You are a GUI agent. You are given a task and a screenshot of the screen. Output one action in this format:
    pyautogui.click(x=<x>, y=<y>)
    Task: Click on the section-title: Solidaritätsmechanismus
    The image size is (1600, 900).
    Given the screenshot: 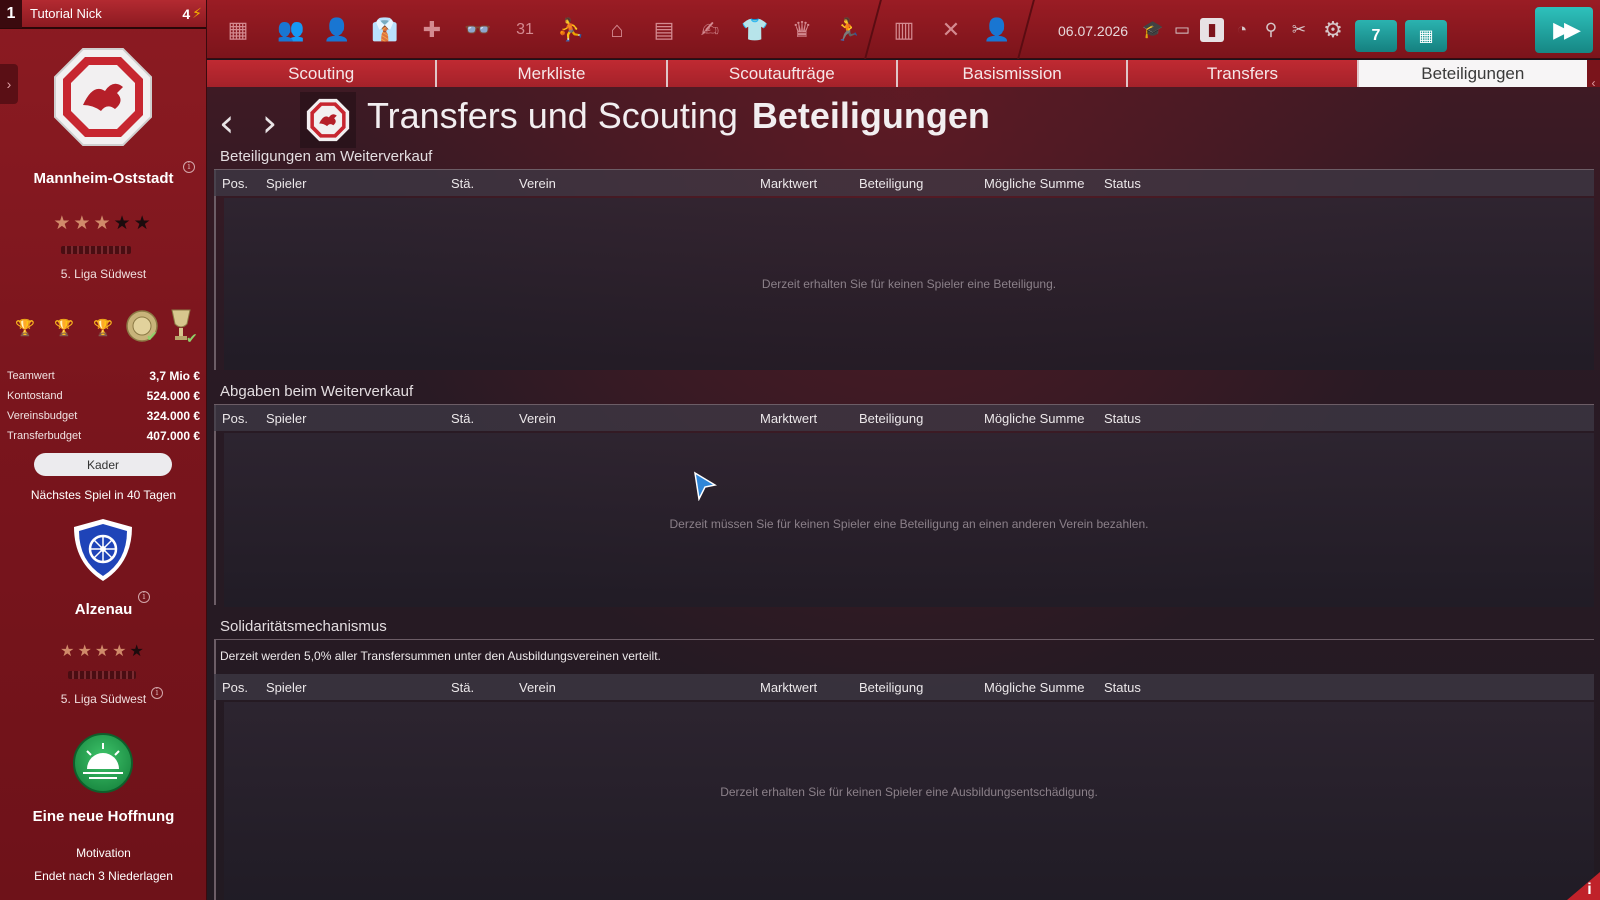 What is the action you would take?
    pyautogui.click(x=303, y=626)
    